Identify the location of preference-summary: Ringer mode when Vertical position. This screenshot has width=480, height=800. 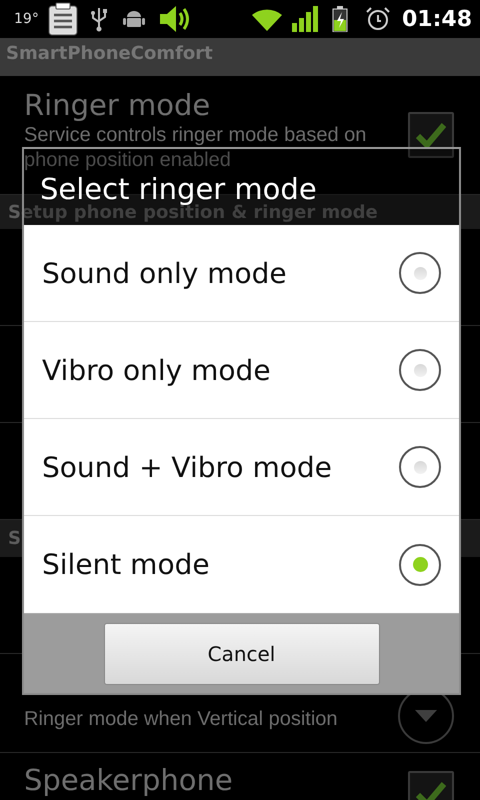
(181, 719).